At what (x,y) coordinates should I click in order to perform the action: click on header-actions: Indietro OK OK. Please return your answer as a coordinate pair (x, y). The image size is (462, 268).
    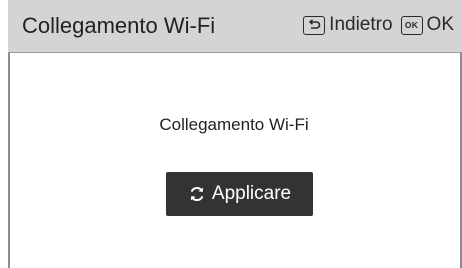
    Looking at the image, I should click on (378, 25).